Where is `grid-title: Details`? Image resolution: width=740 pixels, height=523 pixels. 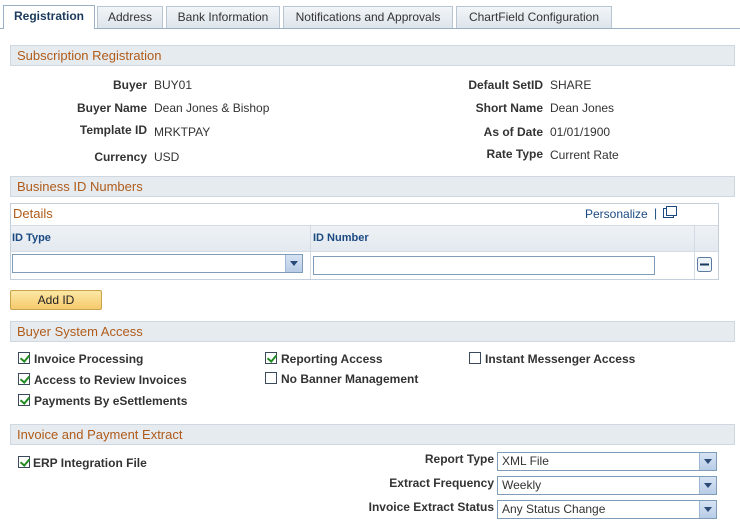
grid-title: Details is located at coordinates (33, 213).